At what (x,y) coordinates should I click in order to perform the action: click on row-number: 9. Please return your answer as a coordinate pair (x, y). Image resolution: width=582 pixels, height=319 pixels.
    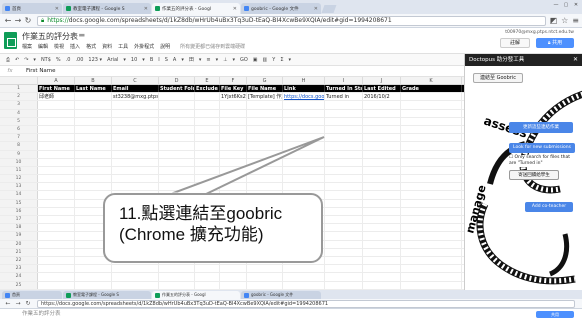
    Looking at the image, I should click on (19, 154).